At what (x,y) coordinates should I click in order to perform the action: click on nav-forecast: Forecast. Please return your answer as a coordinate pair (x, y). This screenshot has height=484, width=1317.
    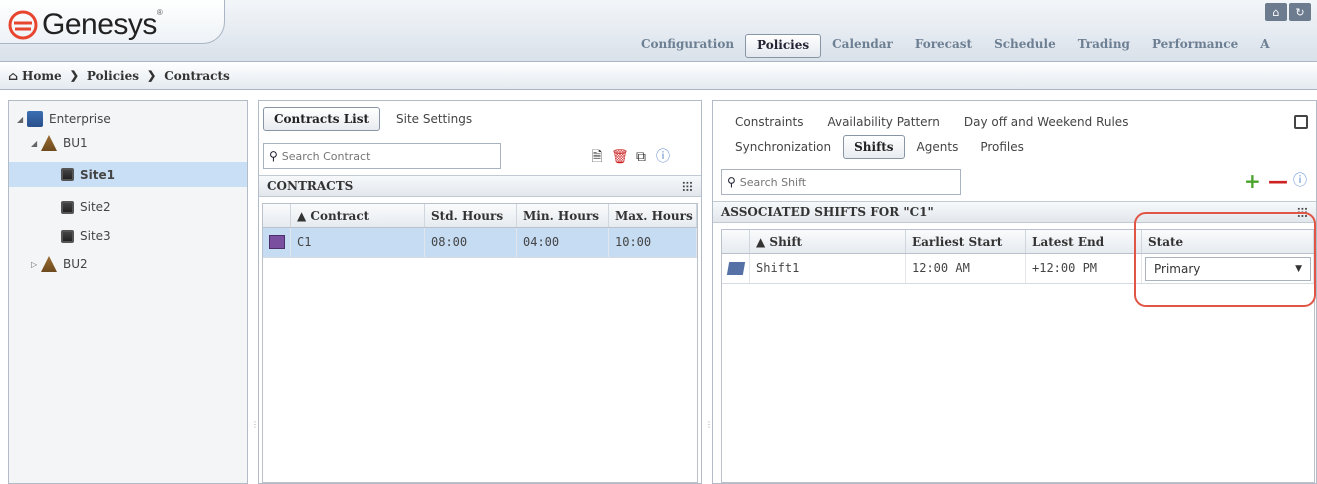
    Looking at the image, I should click on (943, 46).